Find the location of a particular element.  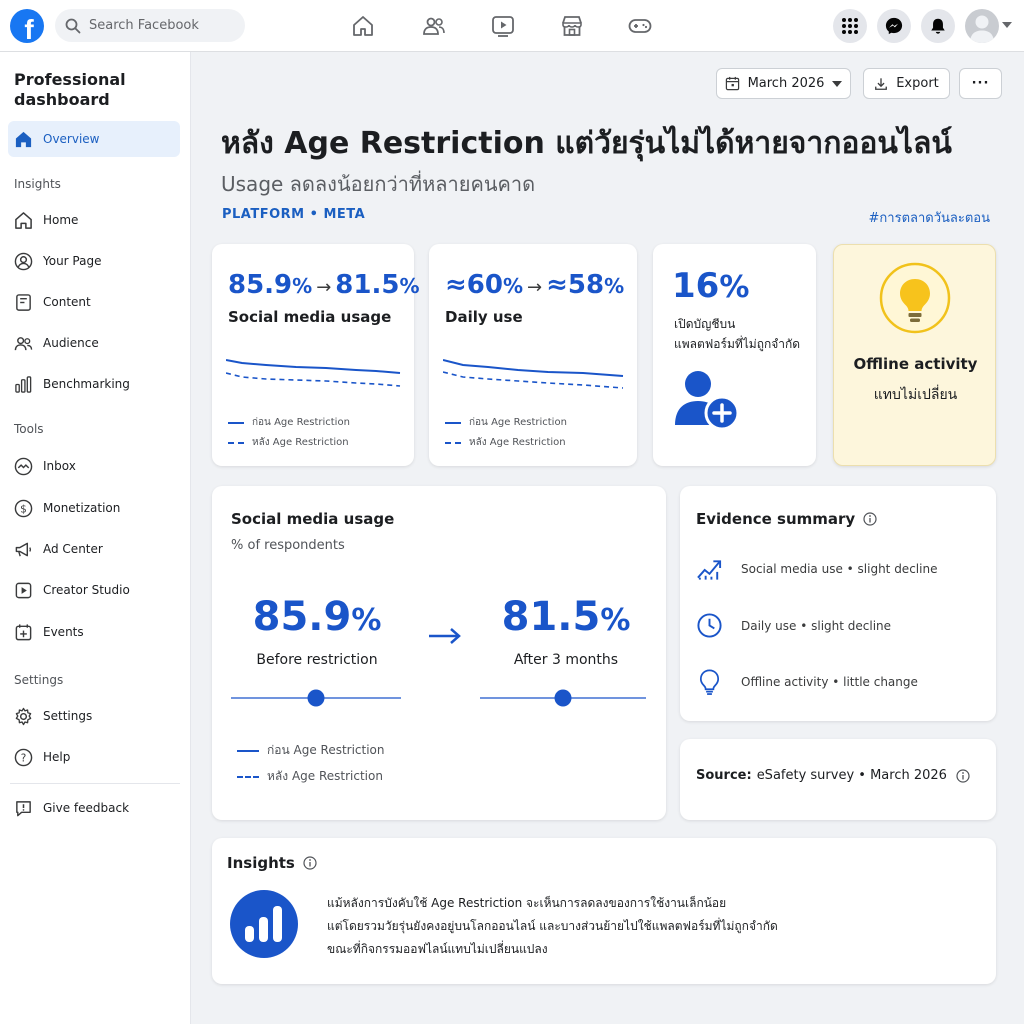

sidebar-item-monetization: $ Monetization is located at coordinates (94, 508).